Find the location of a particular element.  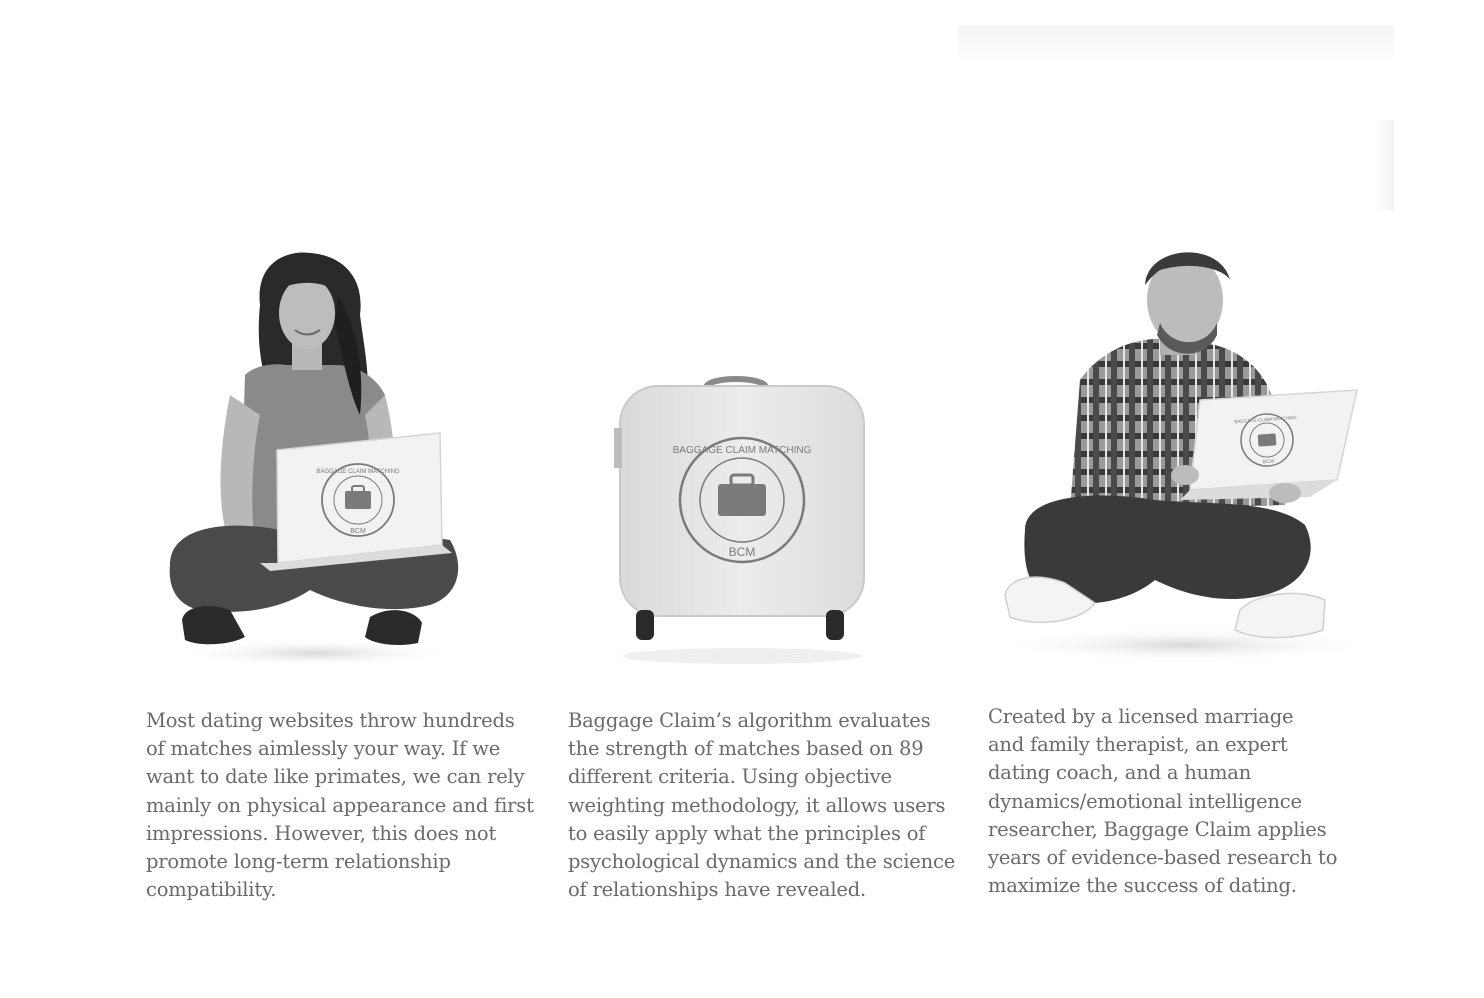

caption-line: mainly on physical appearance and first is located at coordinates (340, 805).